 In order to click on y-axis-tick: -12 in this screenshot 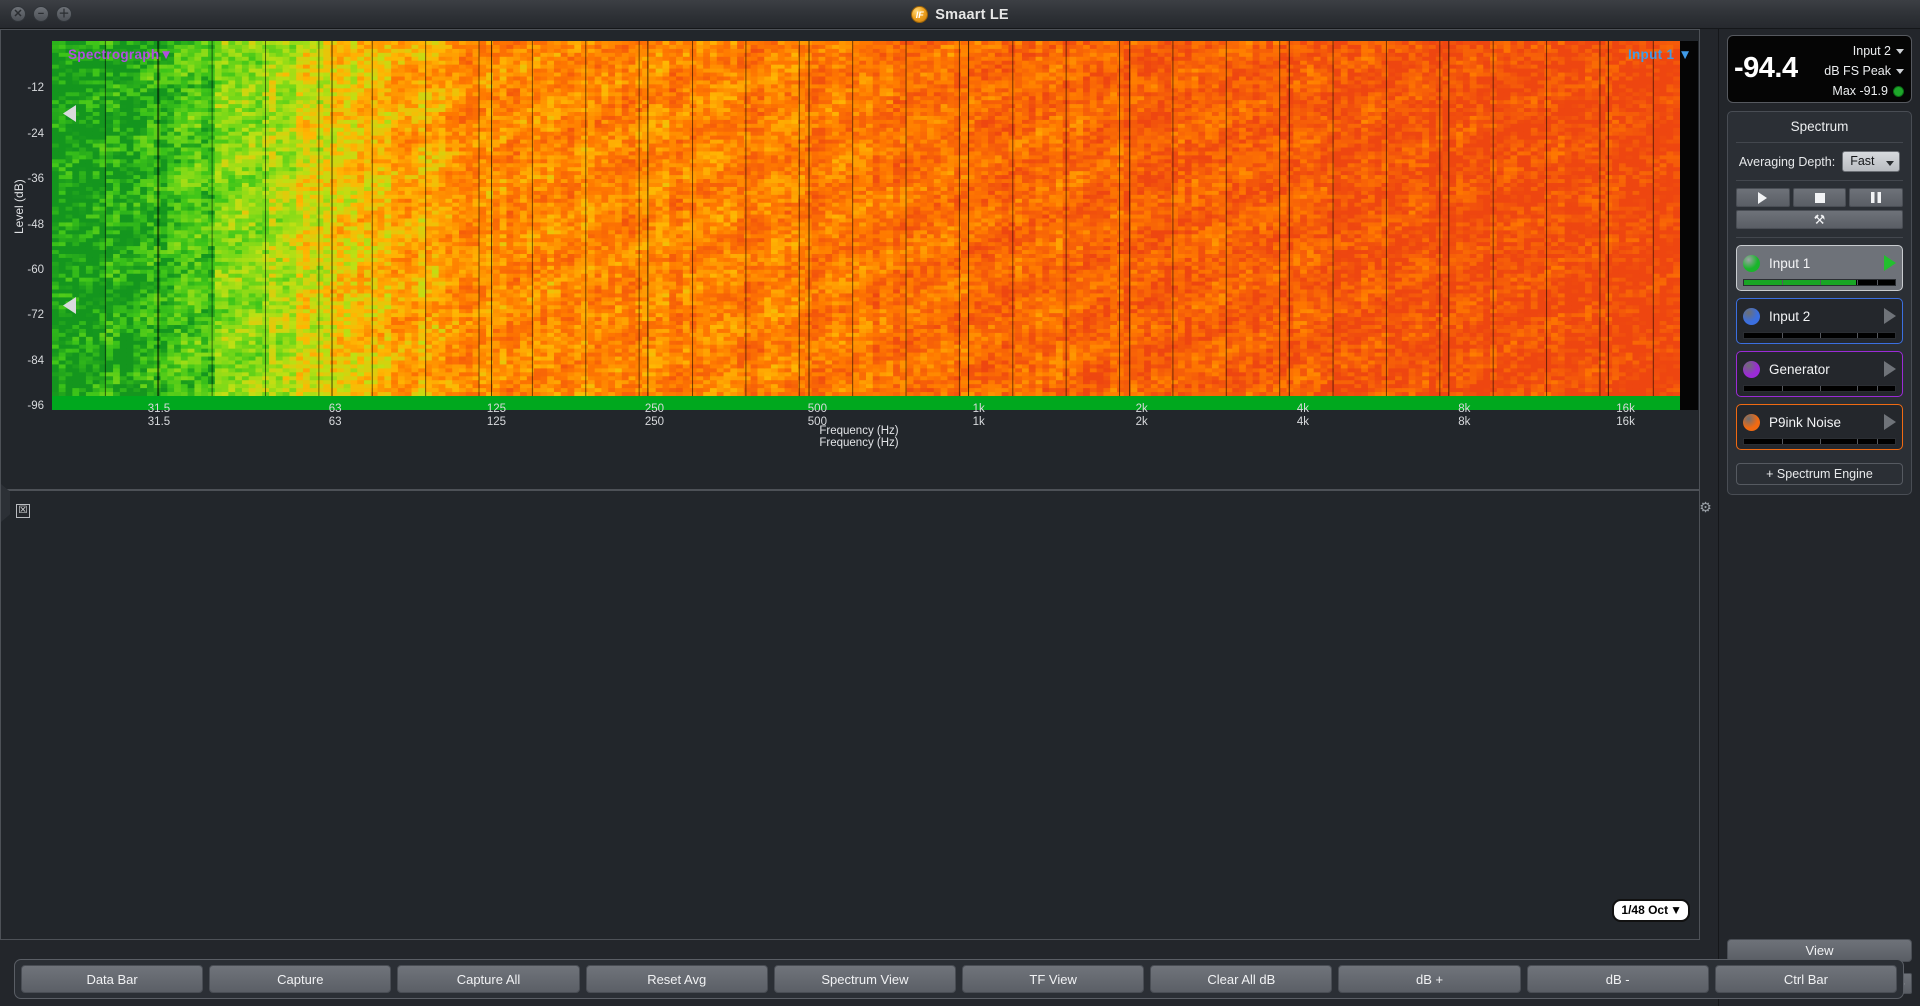, I will do `click(22, 88)`.